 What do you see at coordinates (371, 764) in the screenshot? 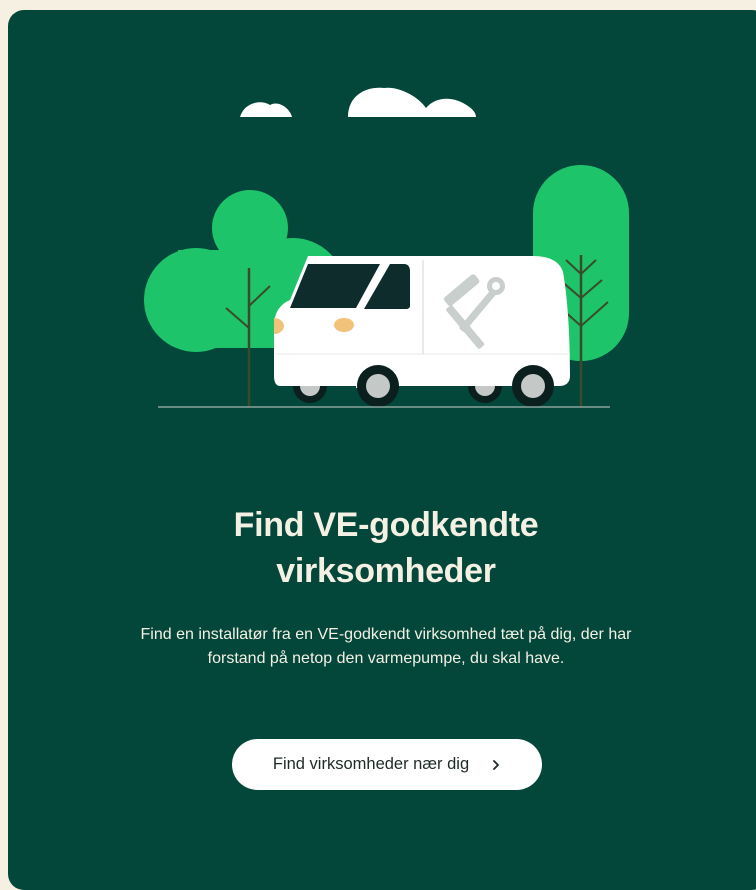
I see `find-companies-button-label: Find virksomheder nær dig` at bounding box center [371, 764].